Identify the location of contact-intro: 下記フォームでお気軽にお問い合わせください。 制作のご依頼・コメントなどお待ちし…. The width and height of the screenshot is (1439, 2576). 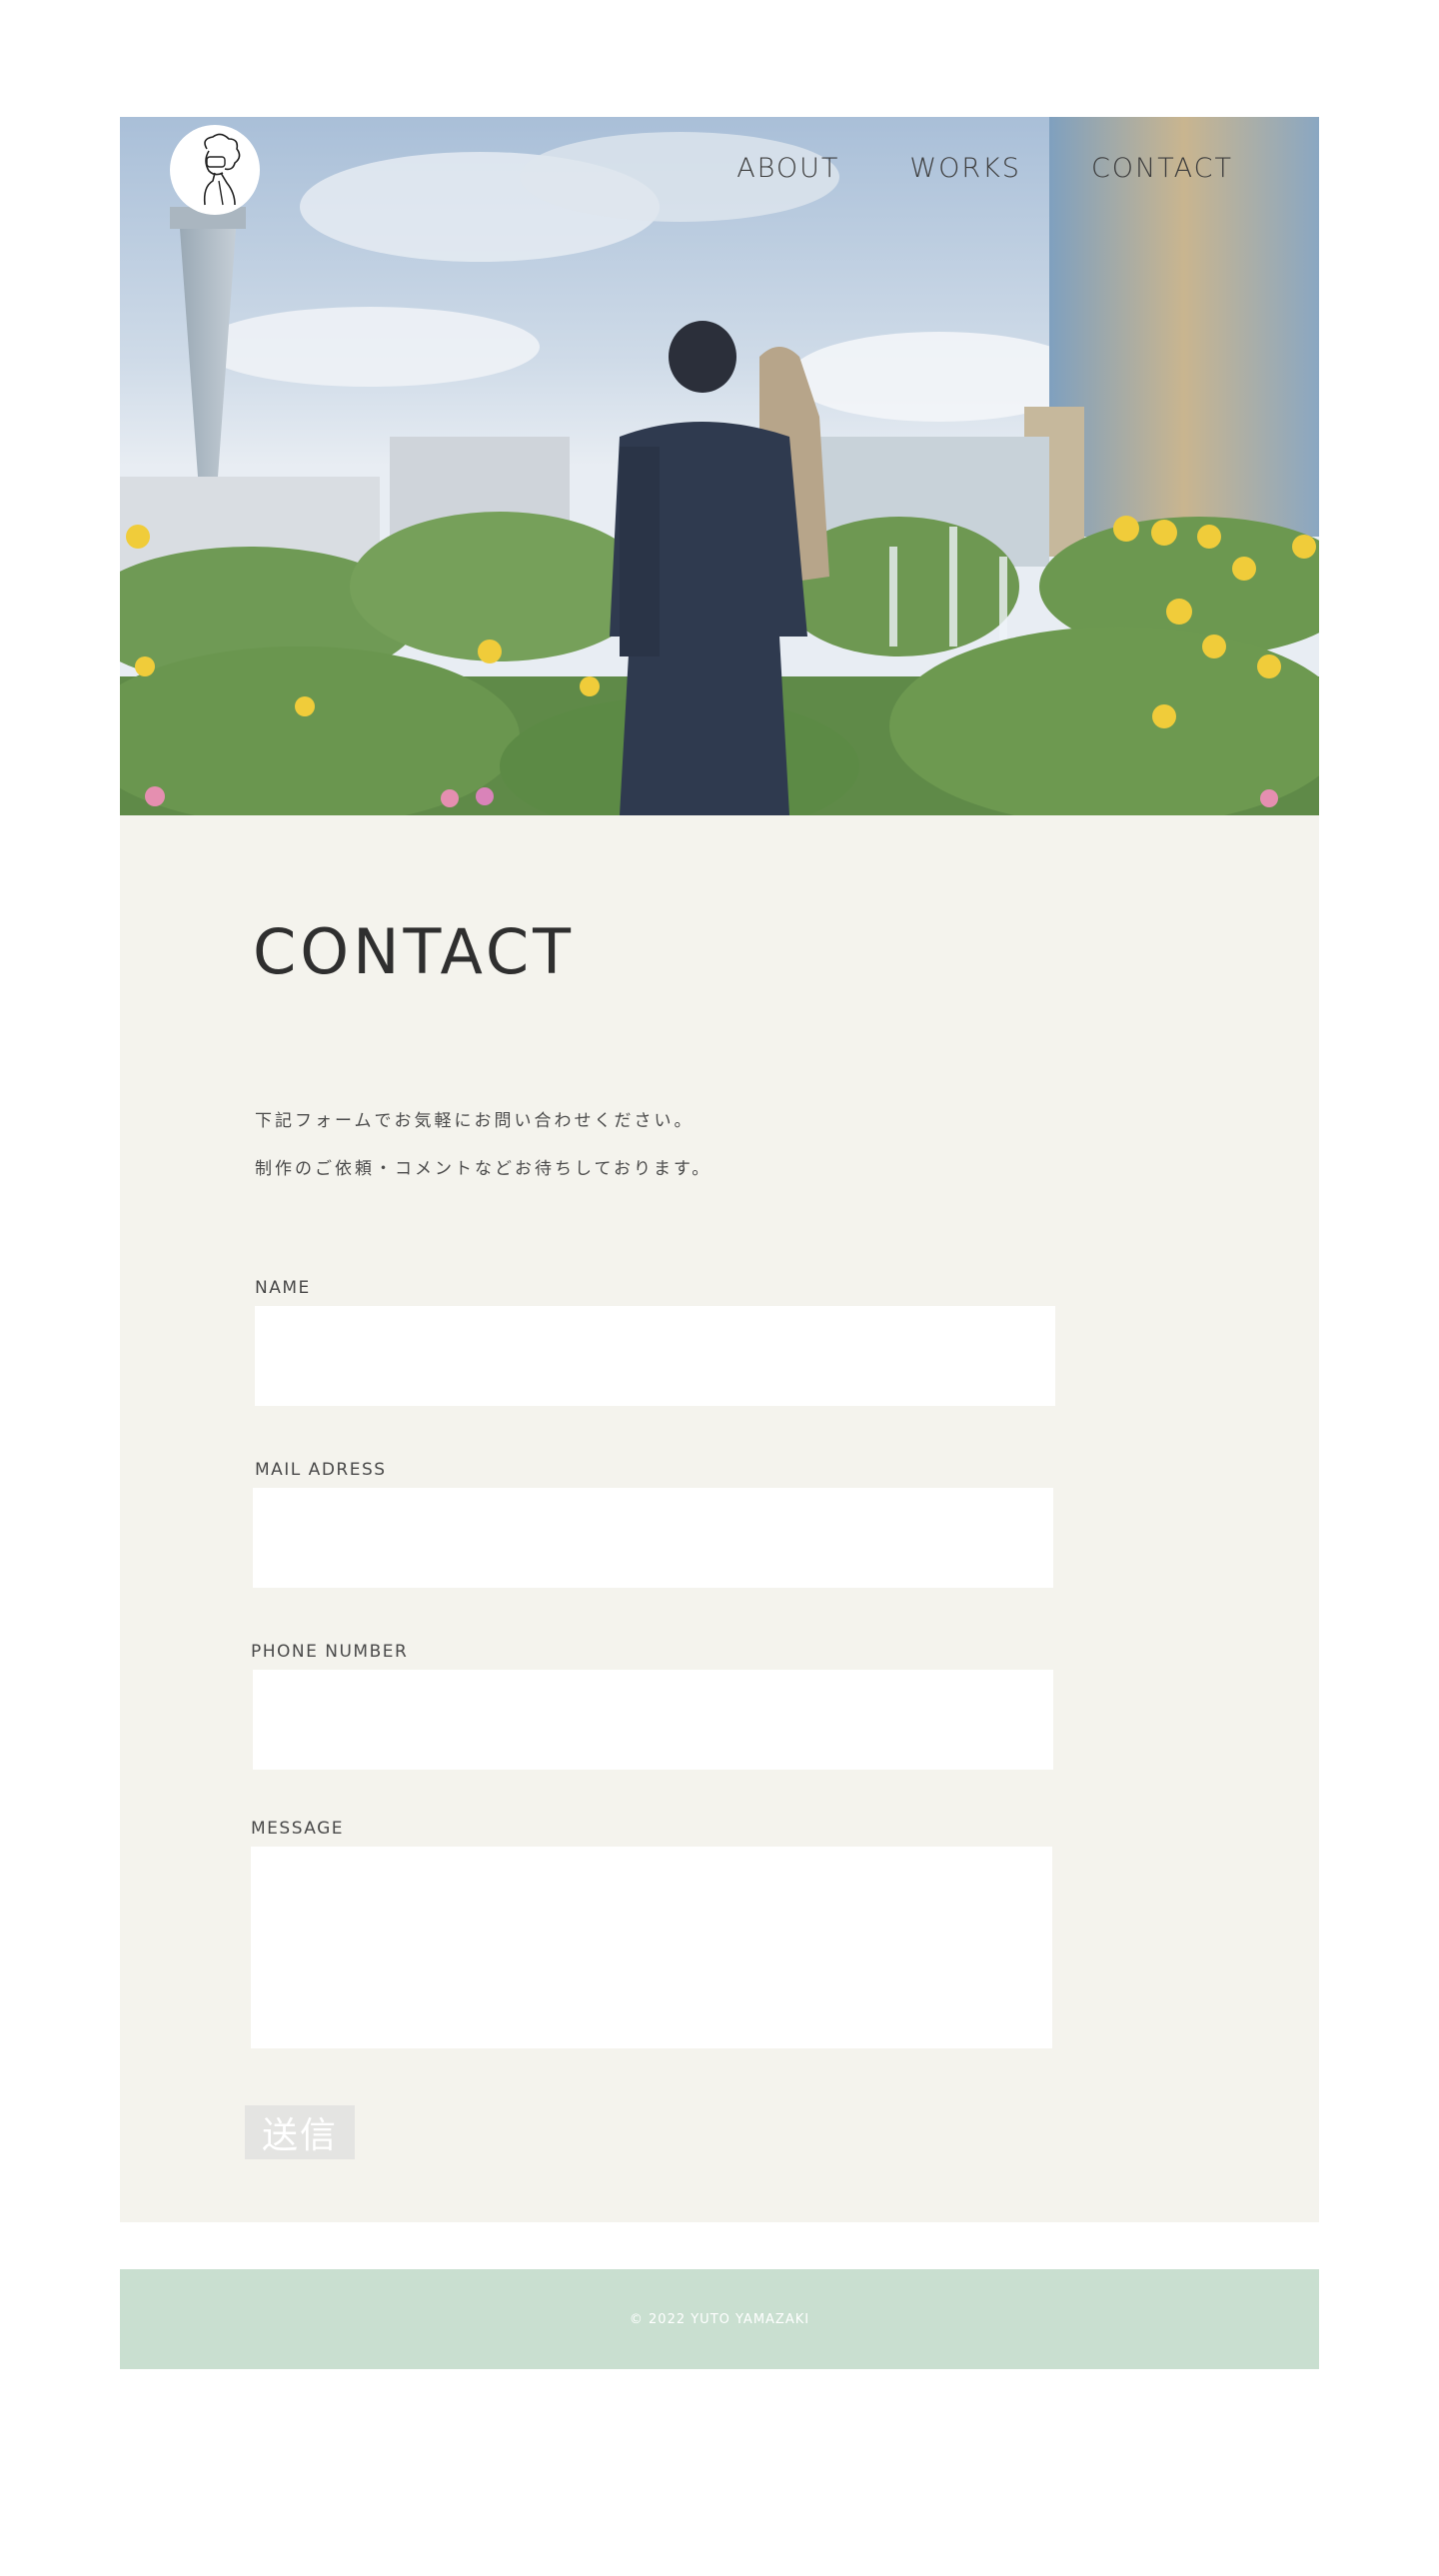
(483, 1145).